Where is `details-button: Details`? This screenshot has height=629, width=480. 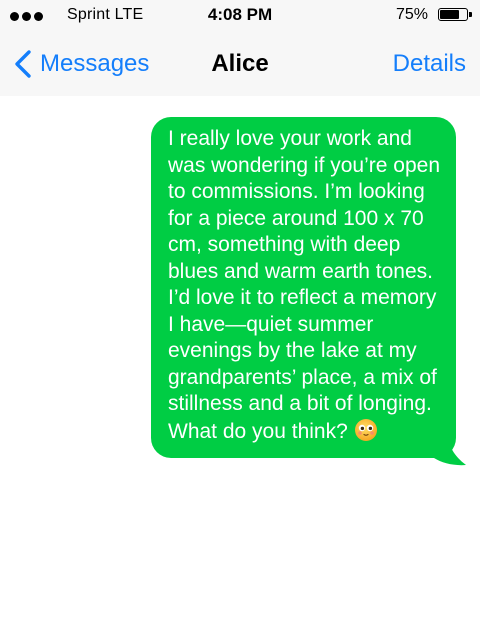
details-button: Details is located at coordinates (429, 64).